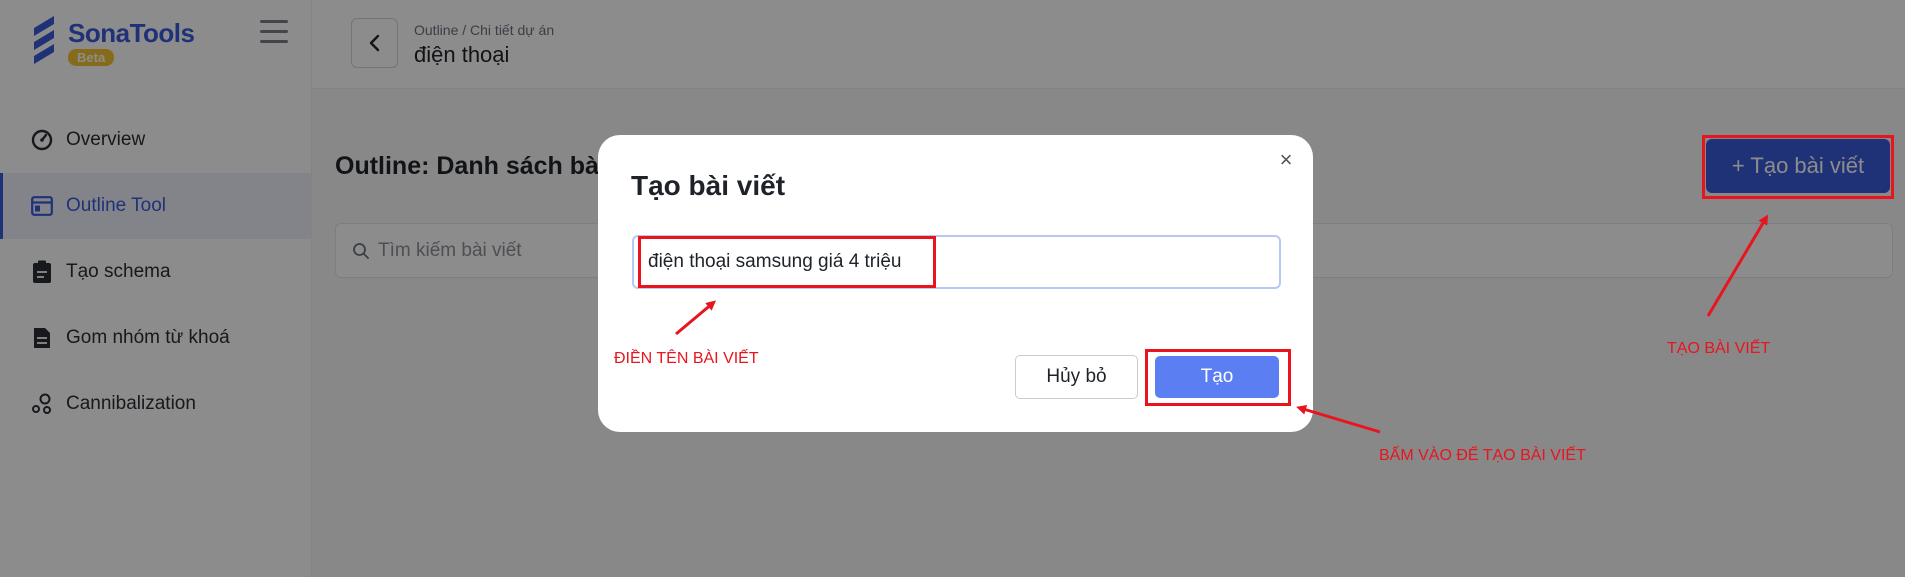 This screenshot has height=577, width=1905. Describe the element at coordinates (1719, 348) in the screenshot. I see `annotation-create-post: TẠO BÀI VIẾT` at that location.